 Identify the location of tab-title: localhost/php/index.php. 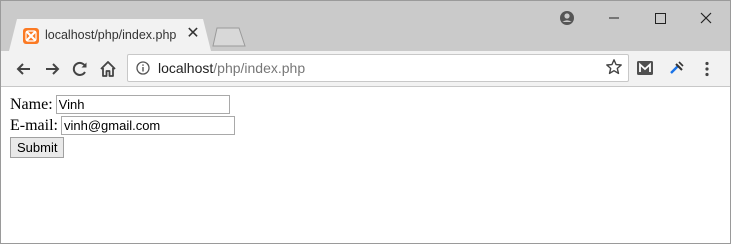
(111, 35).